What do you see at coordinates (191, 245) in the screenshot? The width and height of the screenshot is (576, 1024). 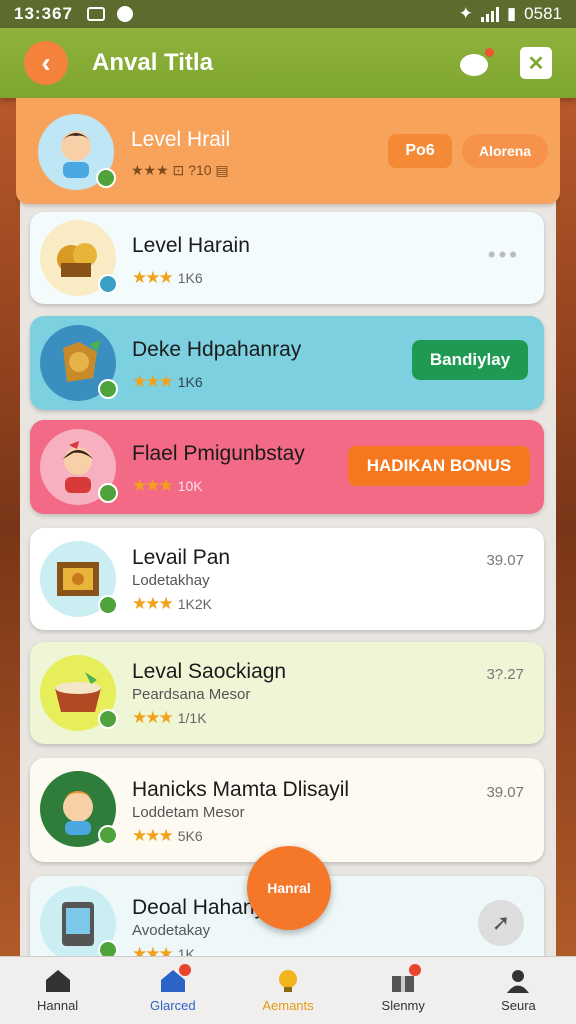 I see `card-title: Level Harain` at bounding box center [191, 245].